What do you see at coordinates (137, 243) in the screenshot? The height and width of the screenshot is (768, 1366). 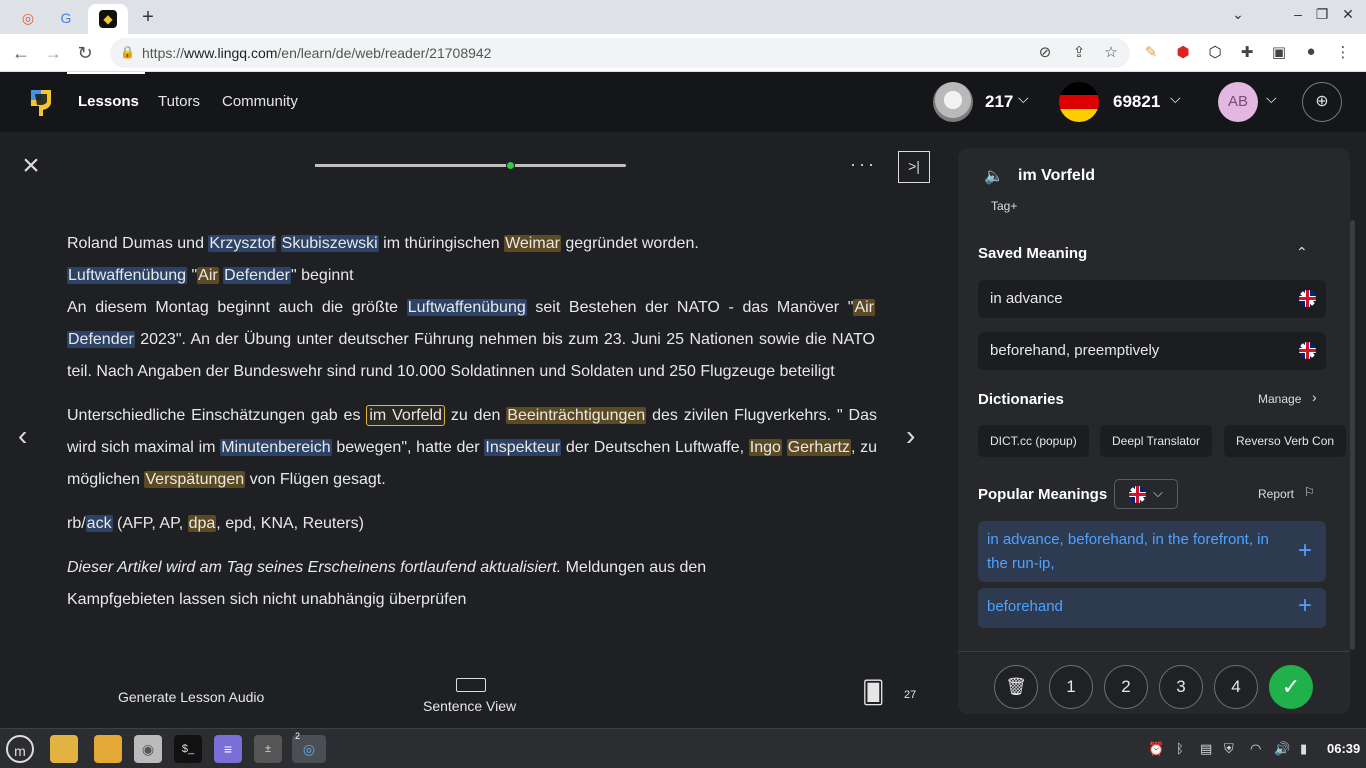 I see `text-segment: Roland Dumas und` at bounding box center [137, 243].